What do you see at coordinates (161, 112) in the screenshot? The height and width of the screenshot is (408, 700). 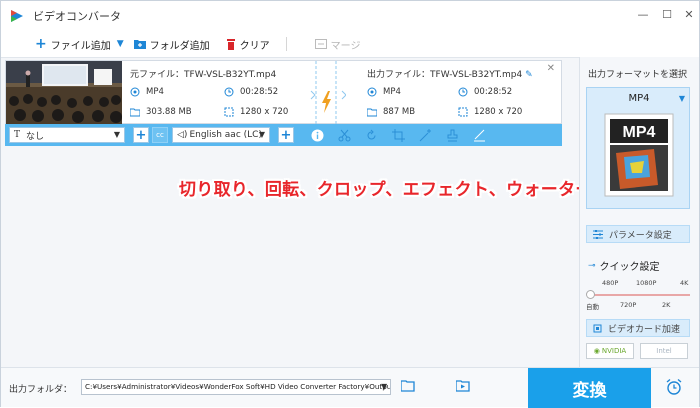 I see `source-size: 303.88 MB` at bounding box center [161, 112].